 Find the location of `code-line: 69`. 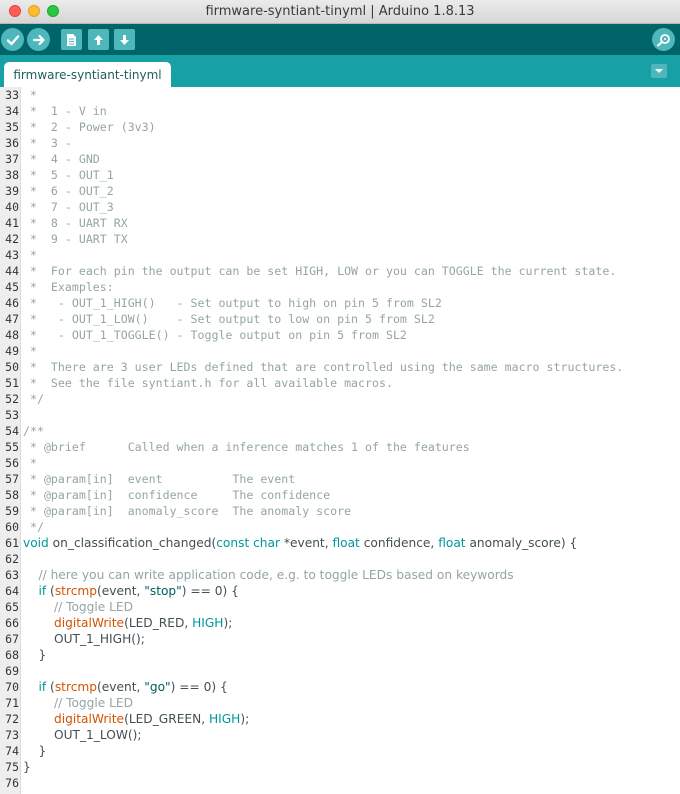

code-line: 69 is located at coordinates (340, 671).